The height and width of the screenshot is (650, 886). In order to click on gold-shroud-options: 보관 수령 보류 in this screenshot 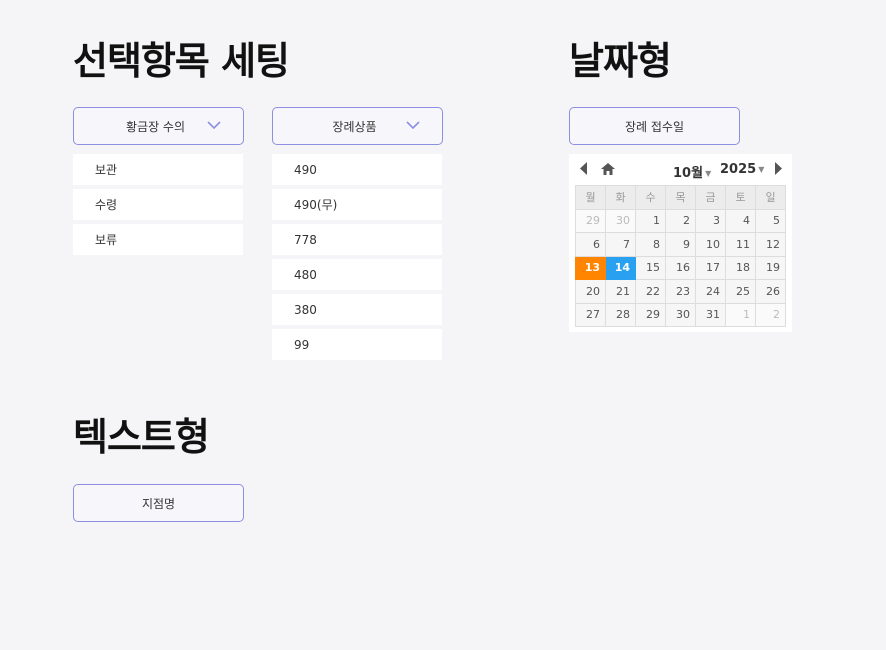, I will do `click(158, 206)`.